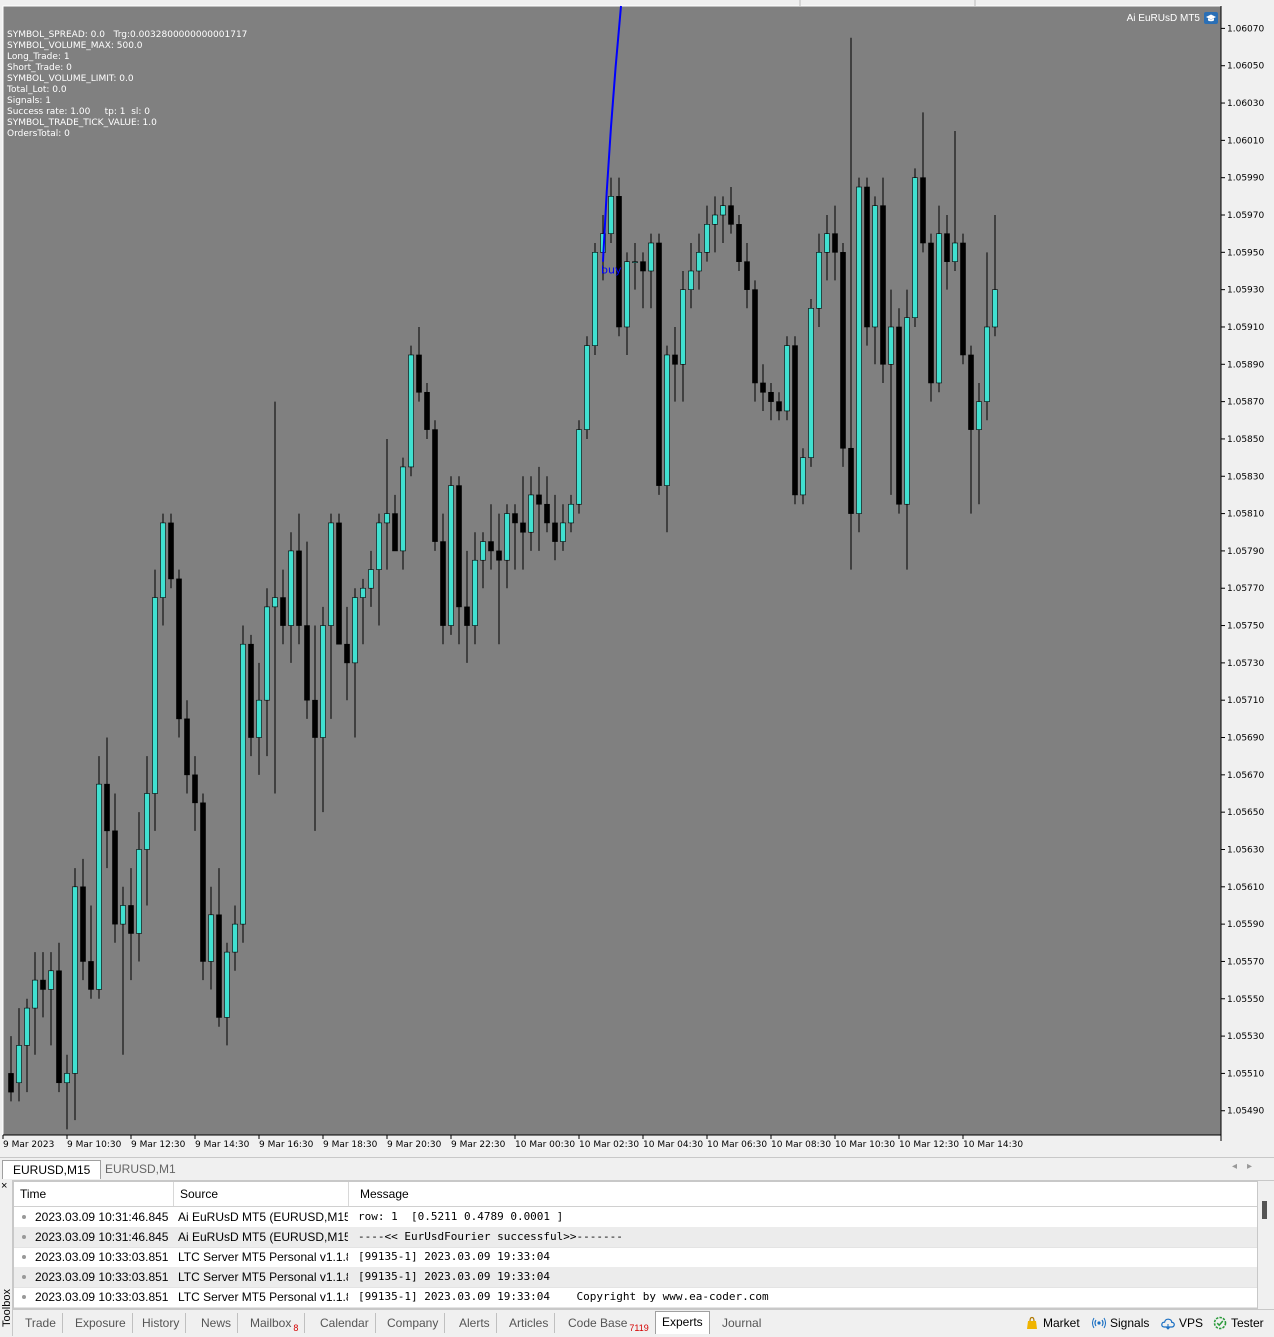  What do you see at coordinates (490, 1236) in the screenshot?
I see `log-message: ----<< EurUsdFourier successful>>-------` at bounding box center [490, 1236].